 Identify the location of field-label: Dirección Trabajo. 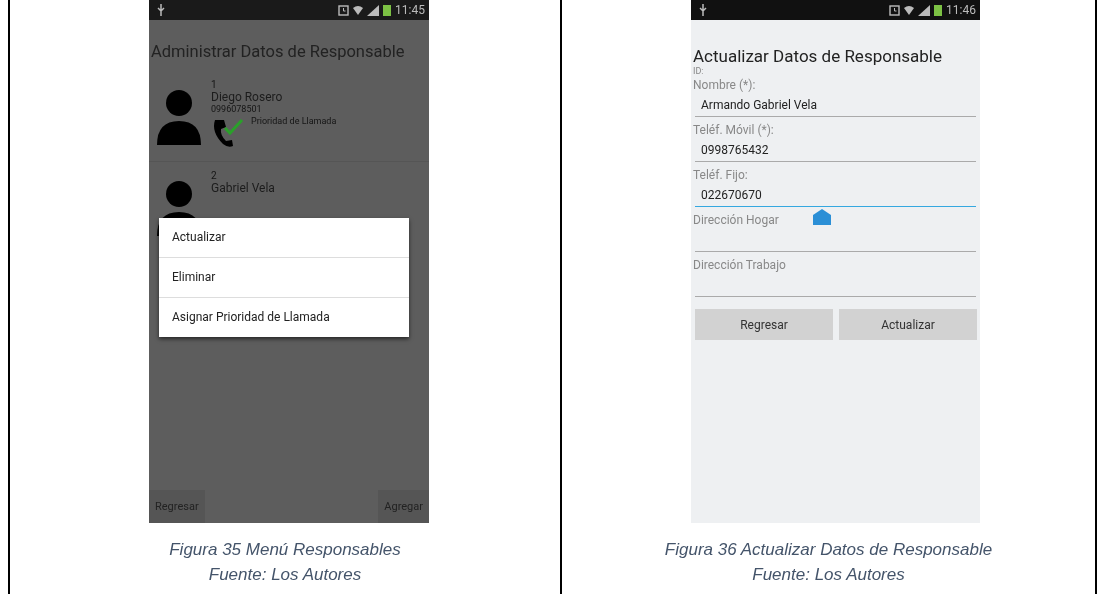
(739, 265).